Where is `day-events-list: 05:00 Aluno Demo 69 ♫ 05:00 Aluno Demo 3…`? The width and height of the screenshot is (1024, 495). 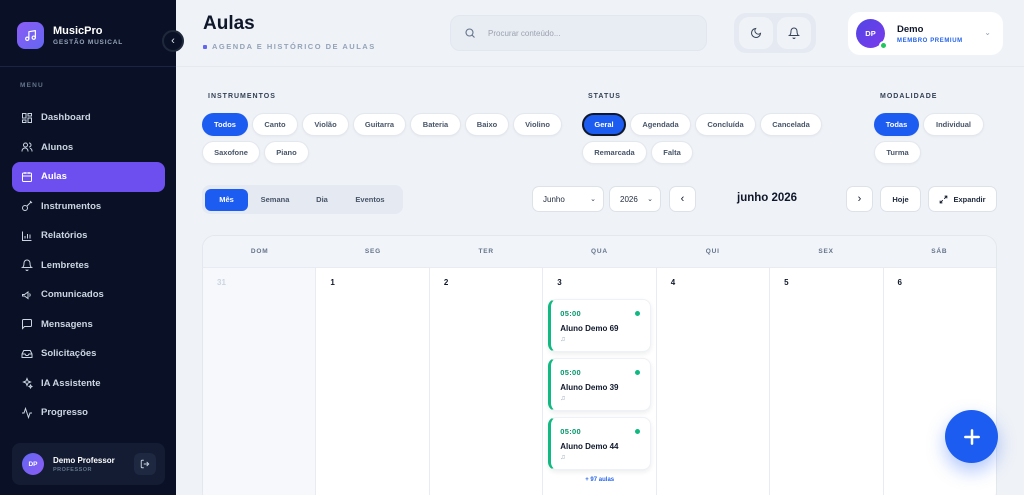
day-events-list: 05:00 Aluno Demo 69 ♫ 05:00 Aluno Demo 3… is located at coordinates (600, 387).